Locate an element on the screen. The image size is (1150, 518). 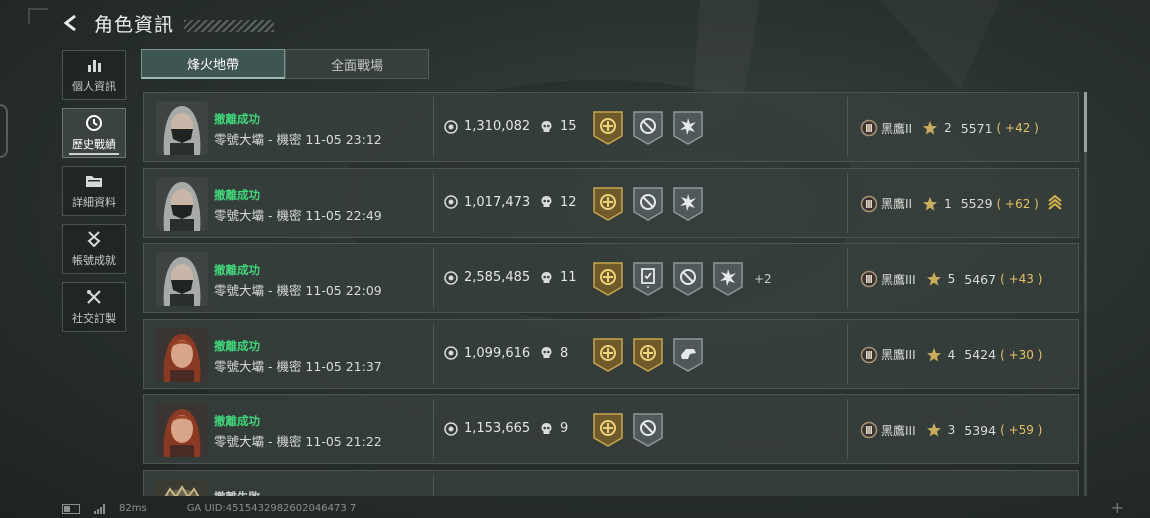
side-drawer-handle is located at coordinates (4, 131).